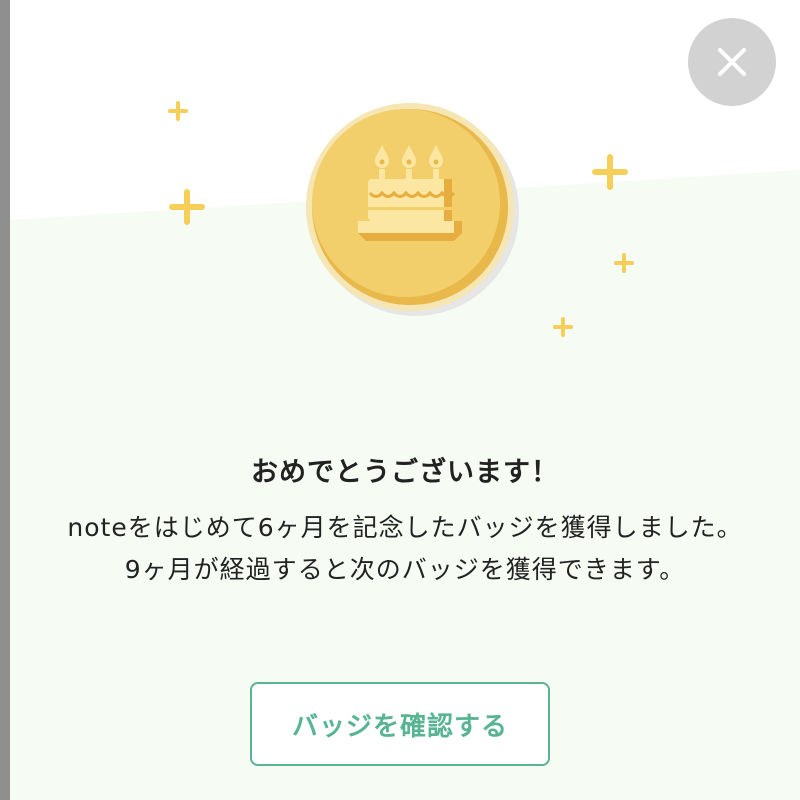 The width and height of the screenshot is (800, 800). I want to click on view-badge-button: バッジを確認する, so click(400, 724).